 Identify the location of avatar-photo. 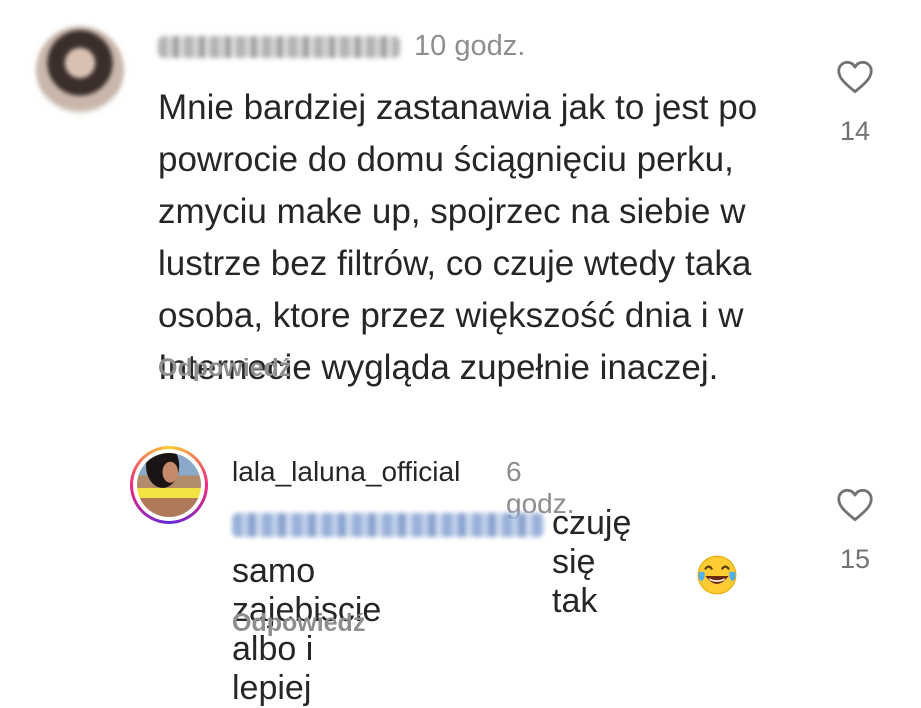
(169, 485).